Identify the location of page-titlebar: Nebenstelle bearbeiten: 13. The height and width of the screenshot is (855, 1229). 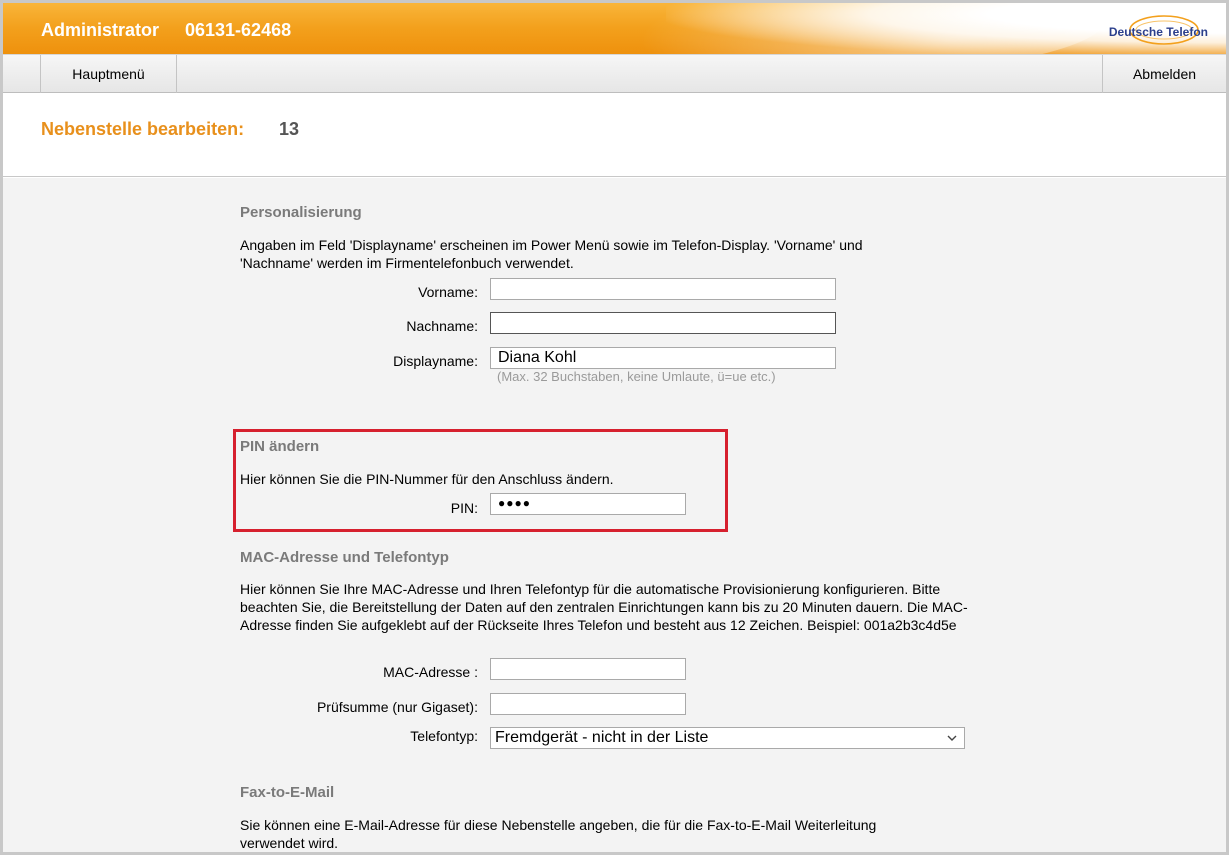
(614, 135).